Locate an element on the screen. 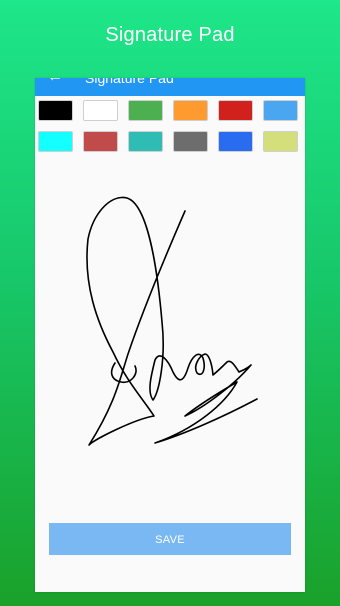 The width and height of the screenshot is (340, 606). app-bar-title: Signature Pad is located at coordinates (129, 82).